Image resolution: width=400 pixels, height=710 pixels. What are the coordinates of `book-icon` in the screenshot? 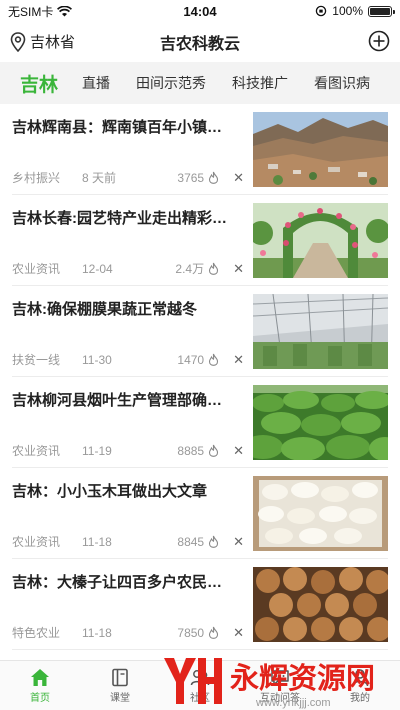 It's located at (120, 677).